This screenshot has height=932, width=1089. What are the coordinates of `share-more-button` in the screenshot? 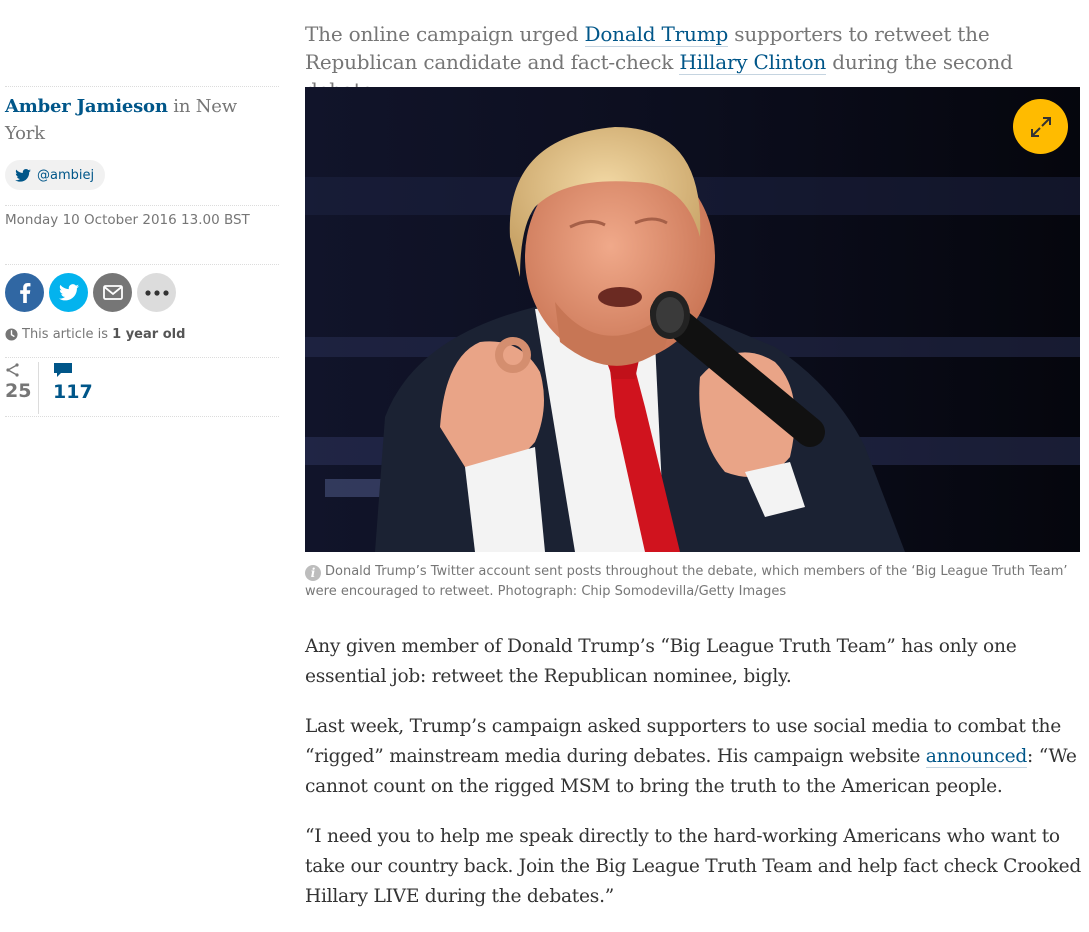 It's located at (156, 292).